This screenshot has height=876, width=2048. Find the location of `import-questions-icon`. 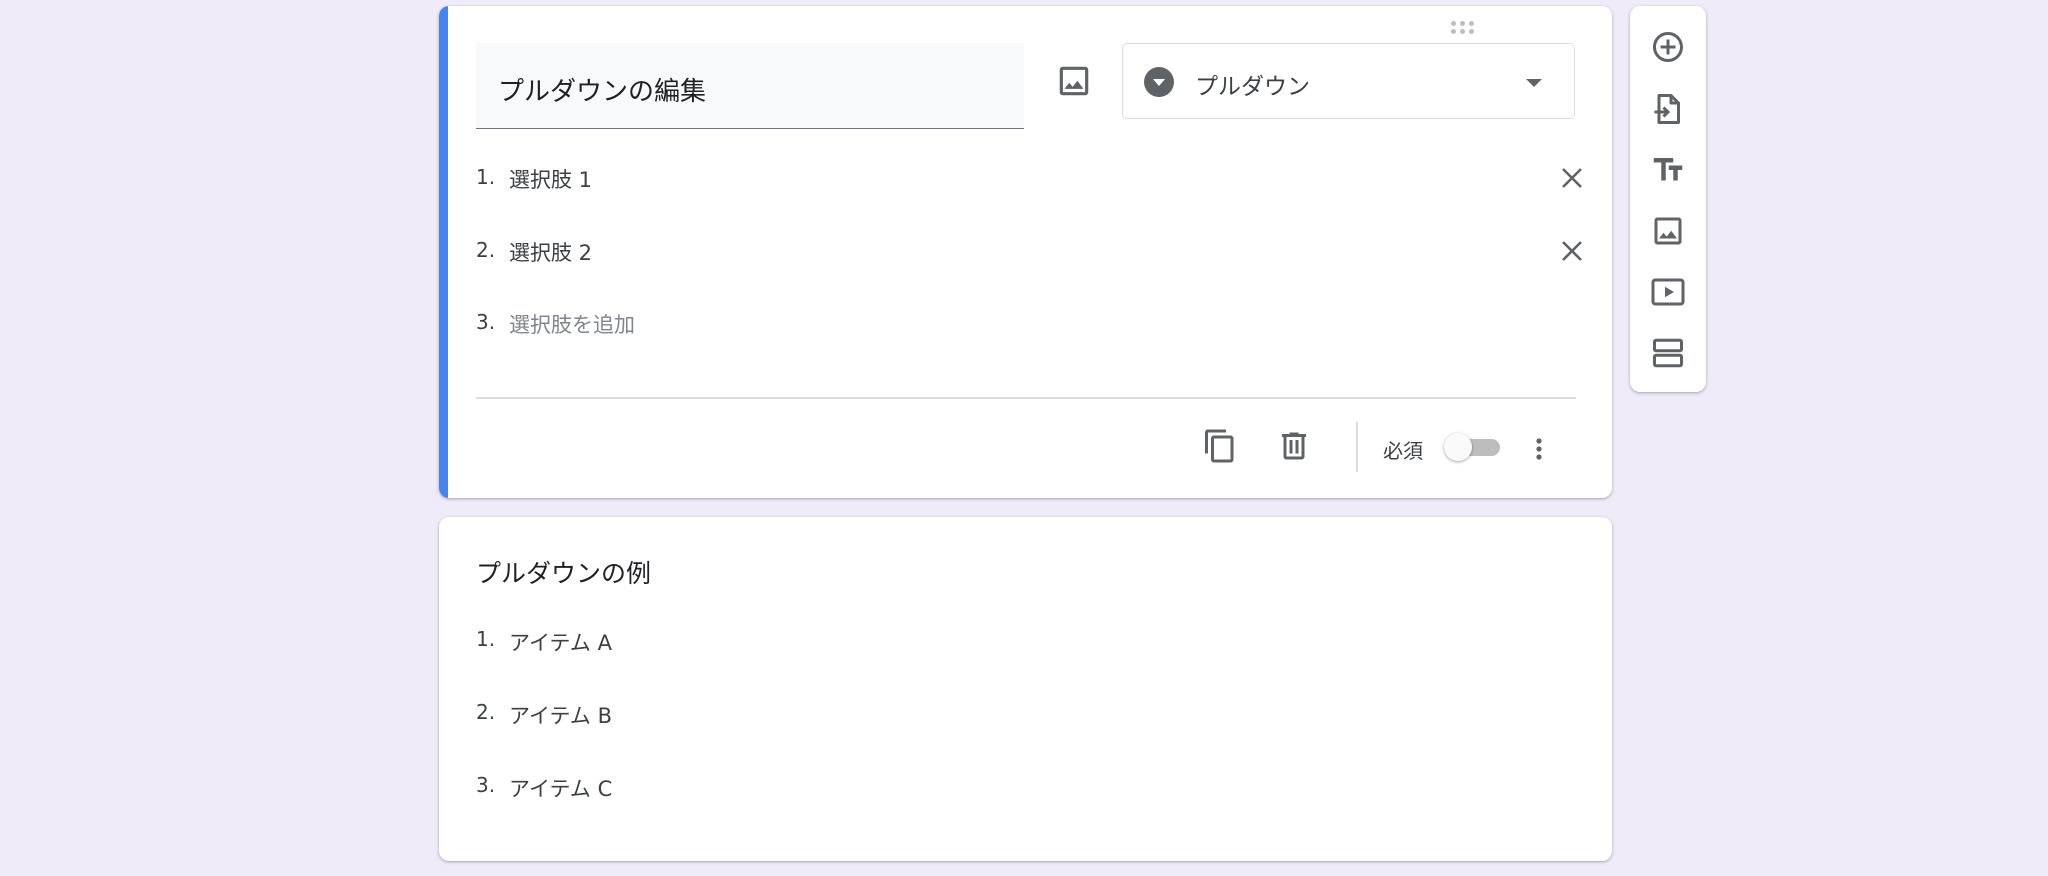

import-questions-icon is located at coordinates (1668, 109).